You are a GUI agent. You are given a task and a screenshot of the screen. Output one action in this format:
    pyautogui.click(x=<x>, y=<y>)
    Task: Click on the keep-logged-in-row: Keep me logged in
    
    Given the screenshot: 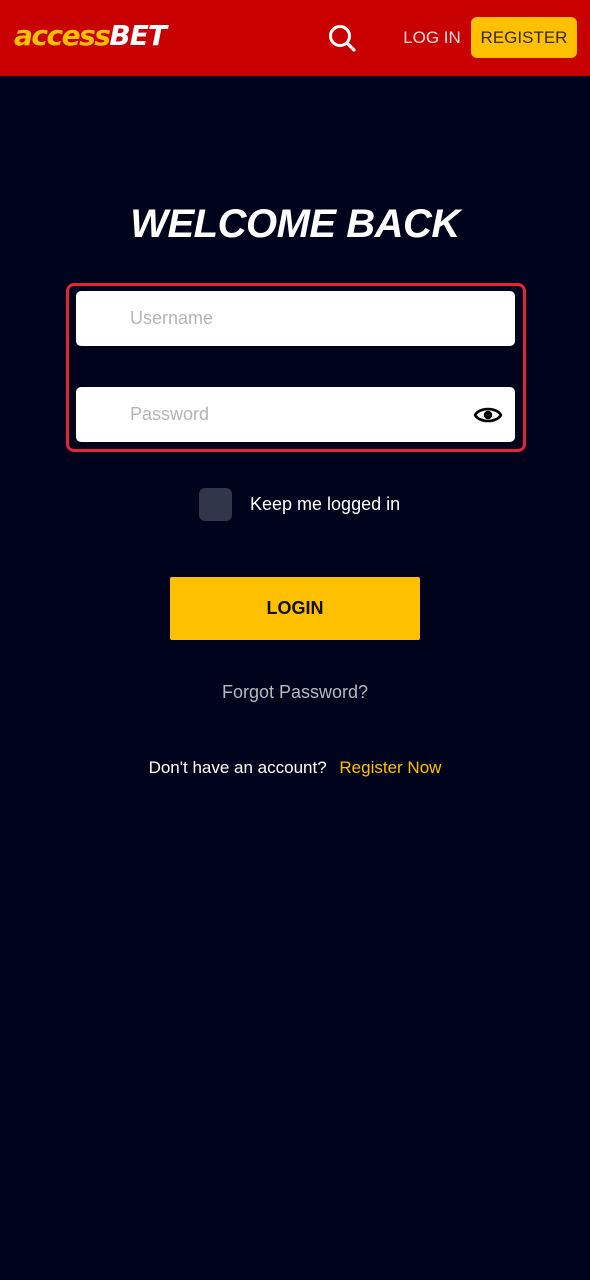 What is the action you would take?
    pyautogui.click(x=299, y=504)
    